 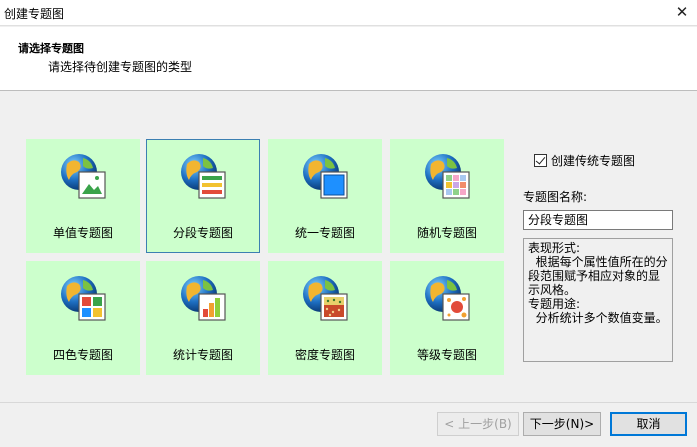 What do you see at coordinates (540, 160) in the screenshot?
I see `checkbox-checked-icon` at bounding box center [540, 160].